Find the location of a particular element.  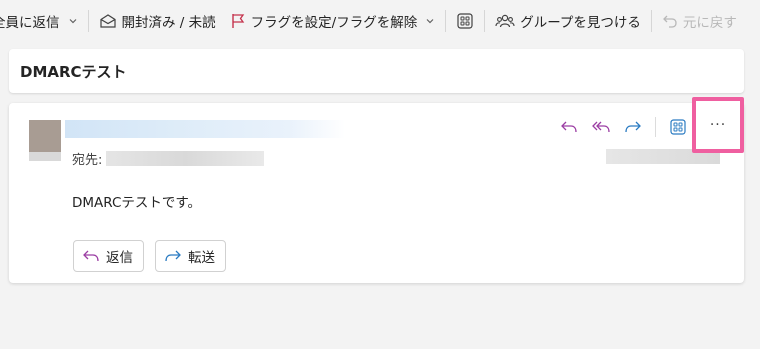

reply-all-button: 全員に返信 is located at coordinates (41, 21).